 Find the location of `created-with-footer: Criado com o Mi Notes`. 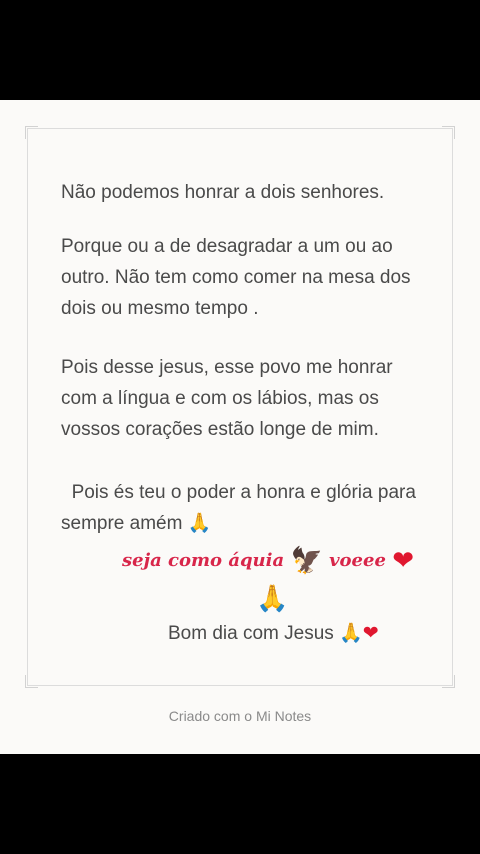

created-with-footer: Criado com o Mi Notes is located at coordinates (240, 716).